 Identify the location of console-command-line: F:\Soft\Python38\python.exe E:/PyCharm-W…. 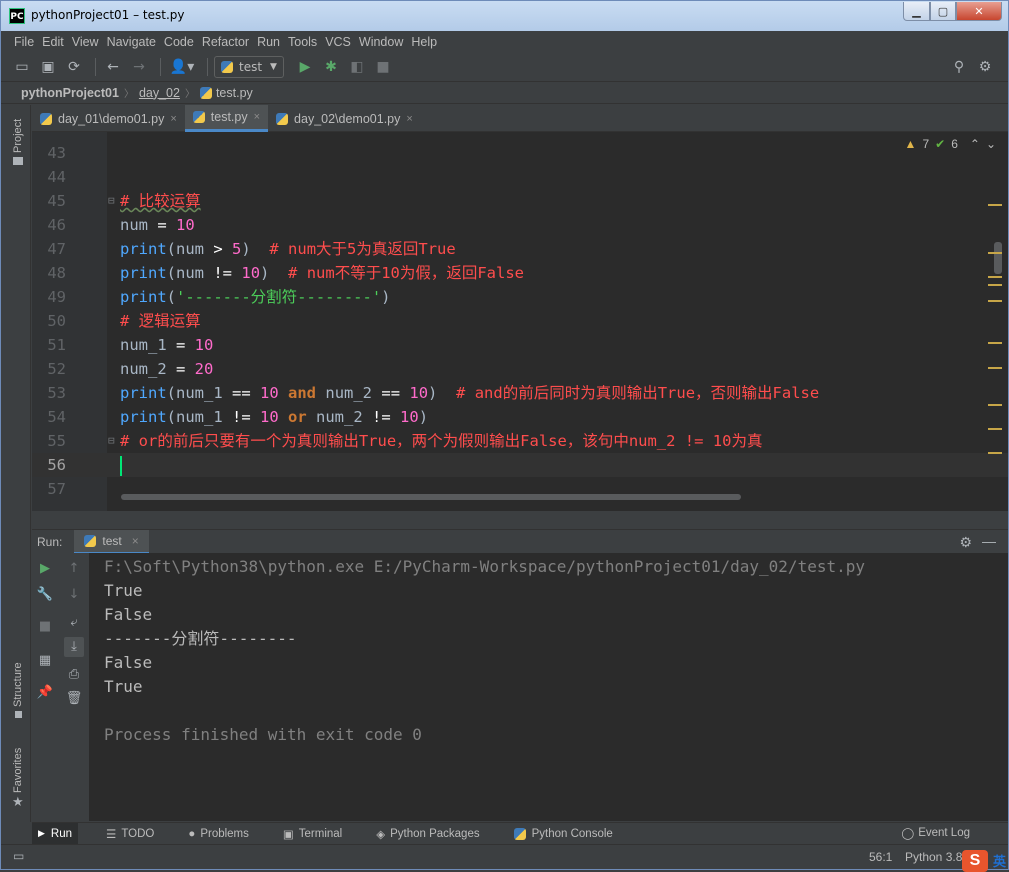
(484, 566).